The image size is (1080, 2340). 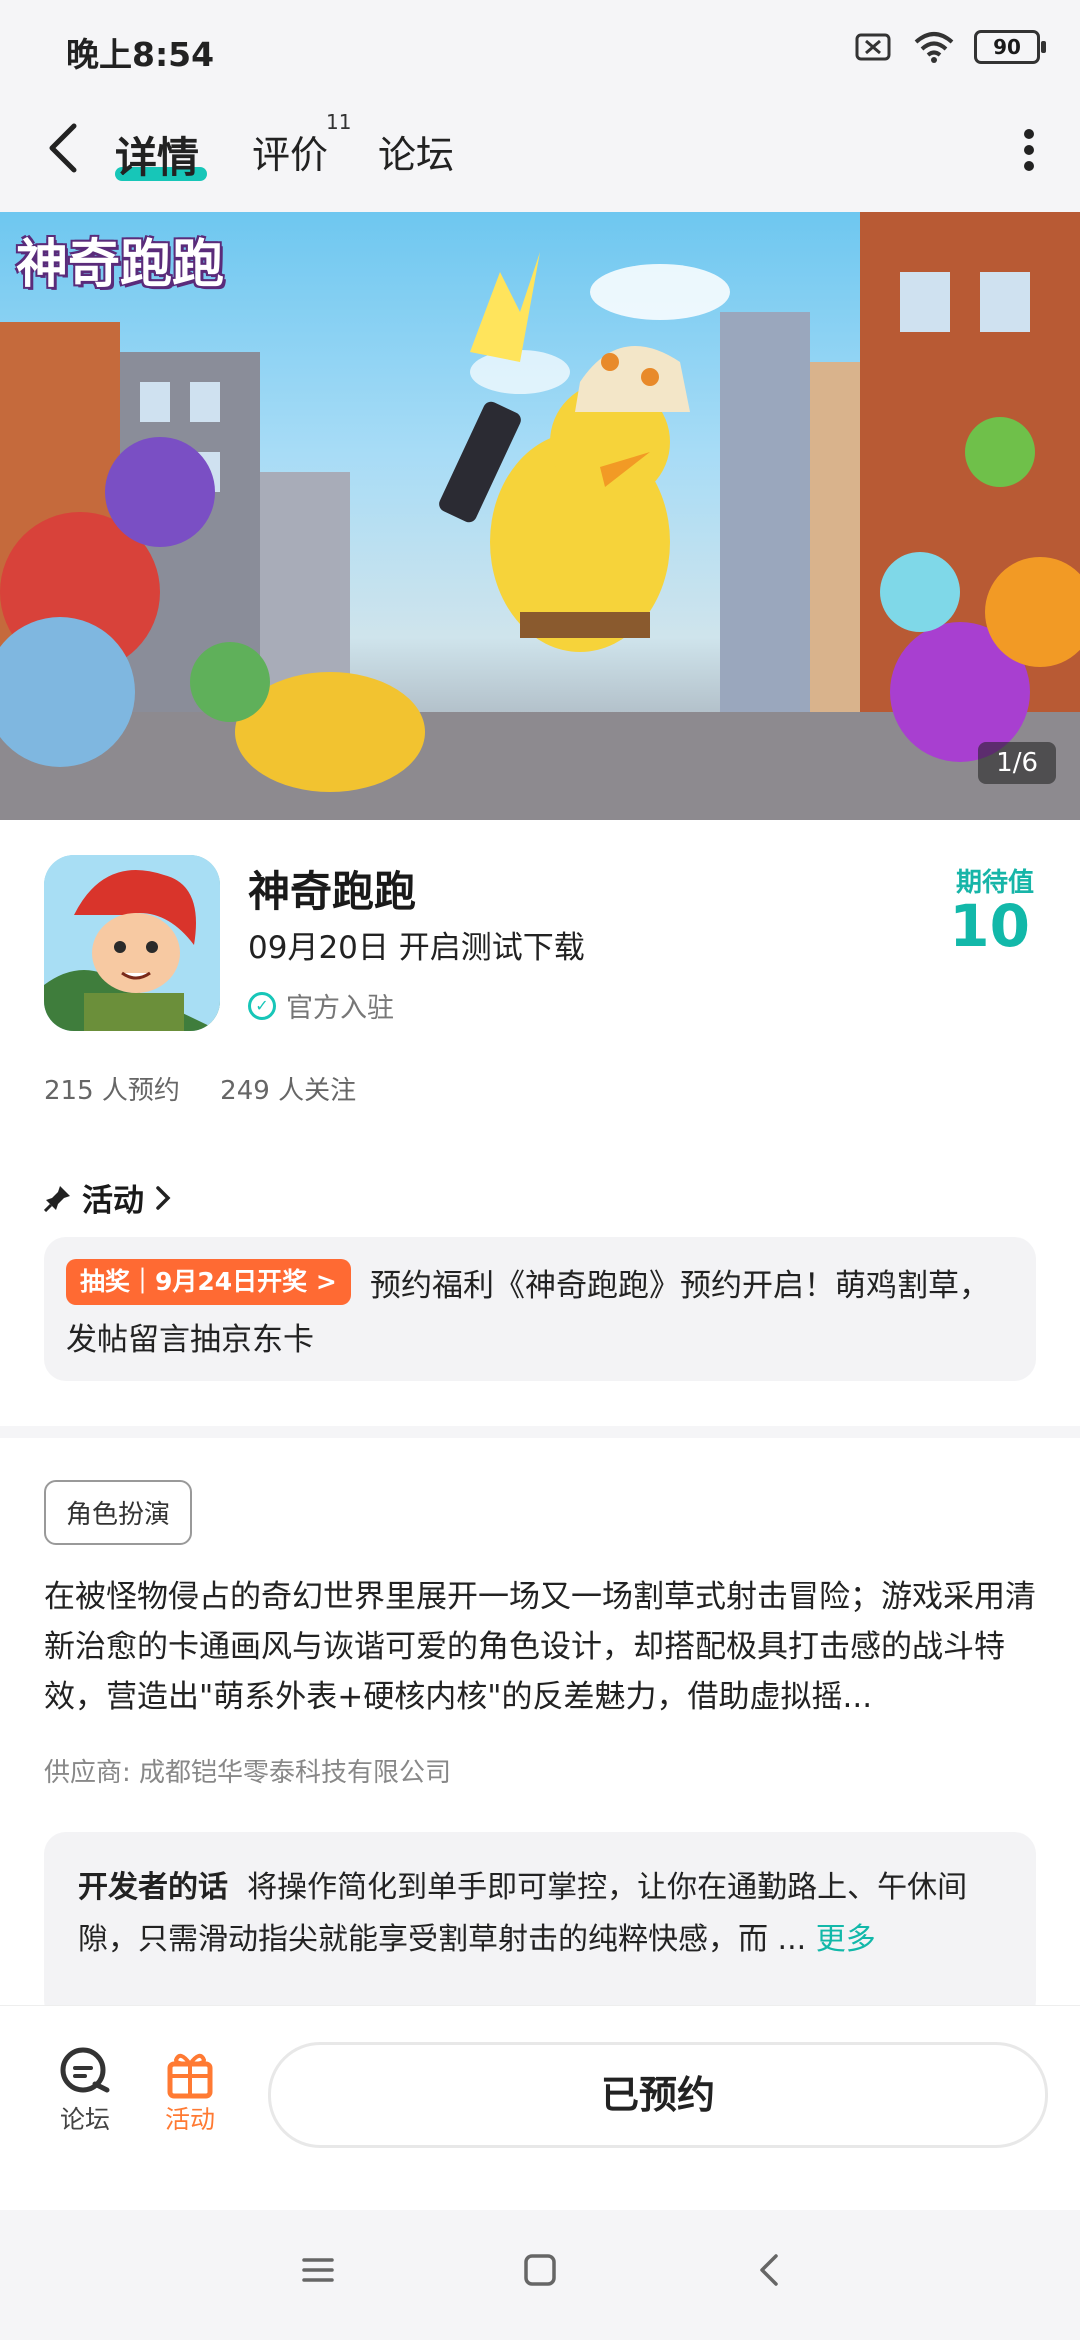 I want to click on back-nav-icon, so click(x=770, y=2270).